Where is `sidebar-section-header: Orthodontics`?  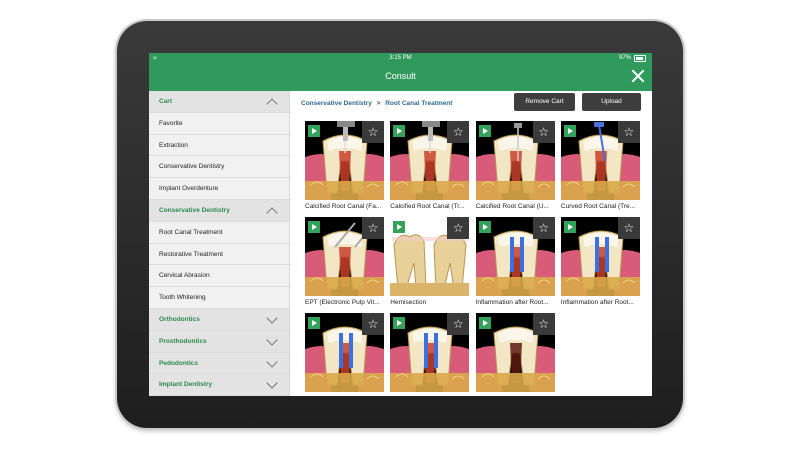
sidebar-section-header: Orthodontics is located at coordinates (219, 319).